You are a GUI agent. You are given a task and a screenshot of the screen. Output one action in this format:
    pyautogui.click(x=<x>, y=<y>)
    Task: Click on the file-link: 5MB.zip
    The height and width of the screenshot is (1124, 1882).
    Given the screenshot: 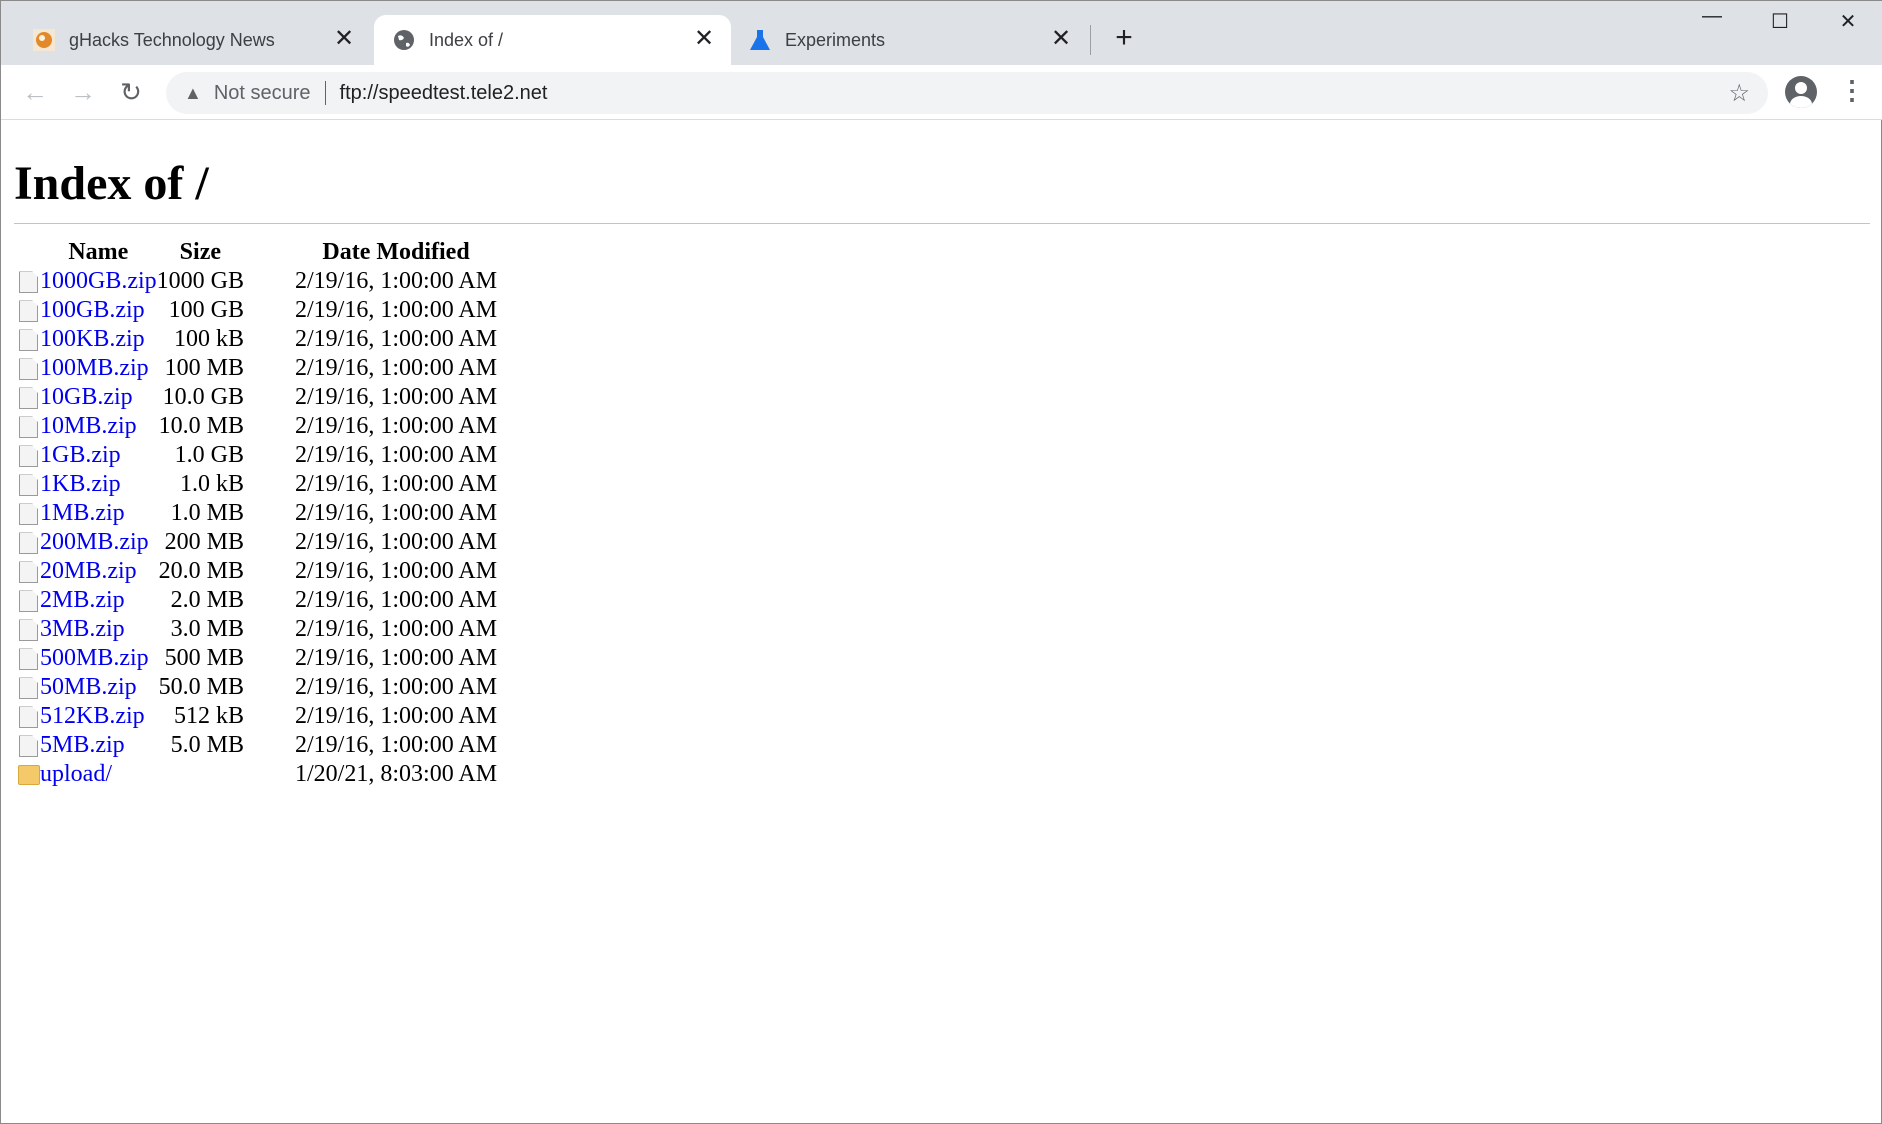 What is the action you would take?
    pyautogui.click(x=82, y=745)
    